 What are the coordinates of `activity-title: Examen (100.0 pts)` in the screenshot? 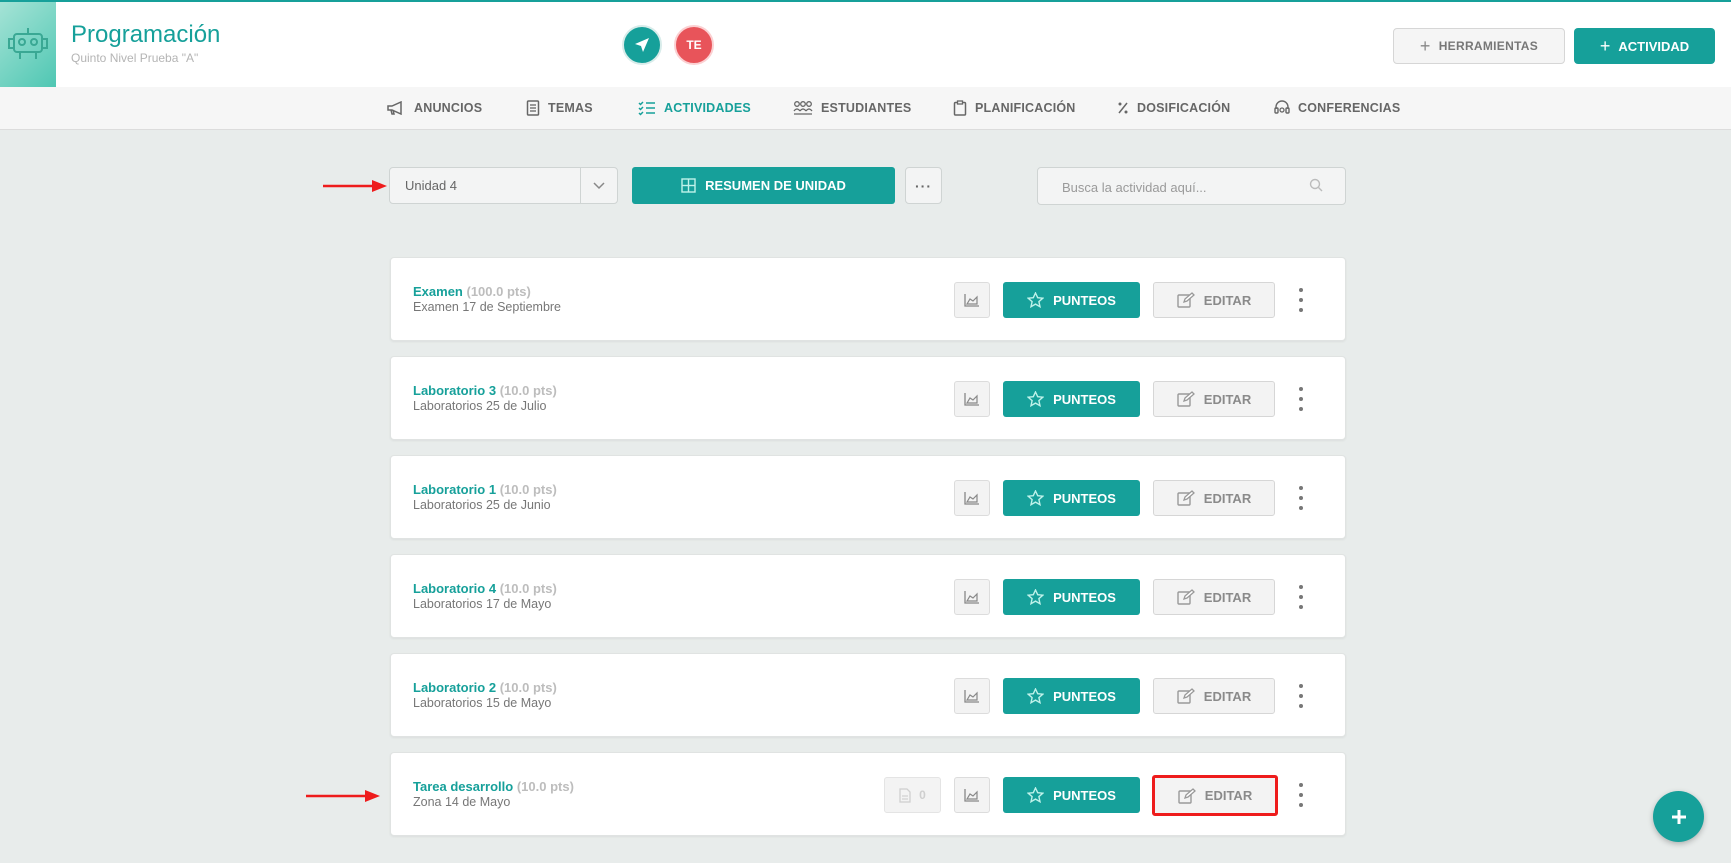 It's located at (472, 291).